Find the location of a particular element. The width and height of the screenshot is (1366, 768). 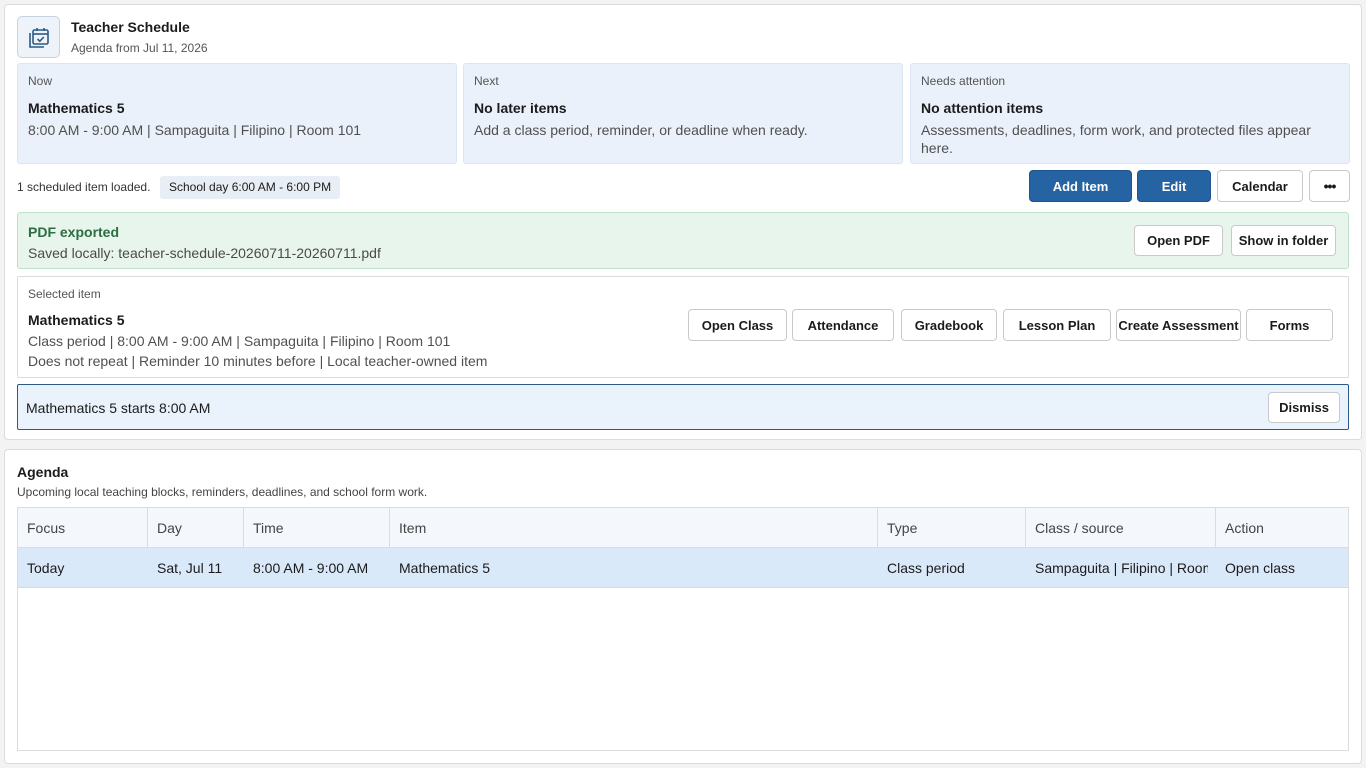

agenda-title: Agenda is located at coordinates (43, 472).